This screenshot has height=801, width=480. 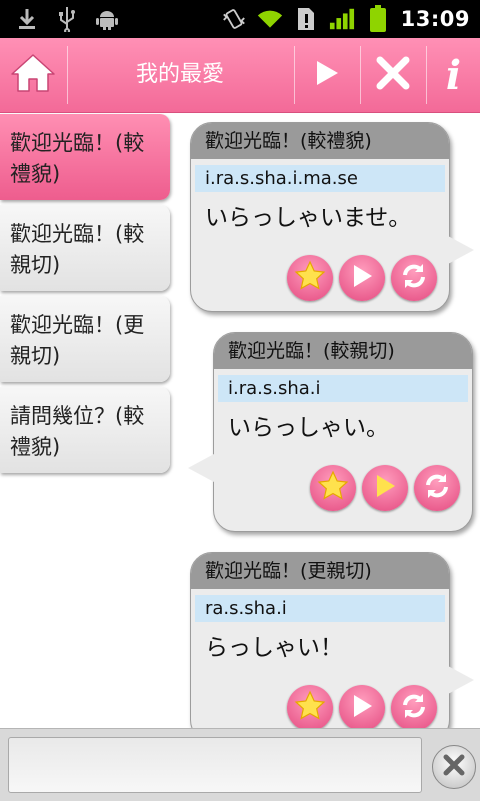 I want to click on phrase-title: 歡迎光臨！(較親切), so click(x=343, y=351).